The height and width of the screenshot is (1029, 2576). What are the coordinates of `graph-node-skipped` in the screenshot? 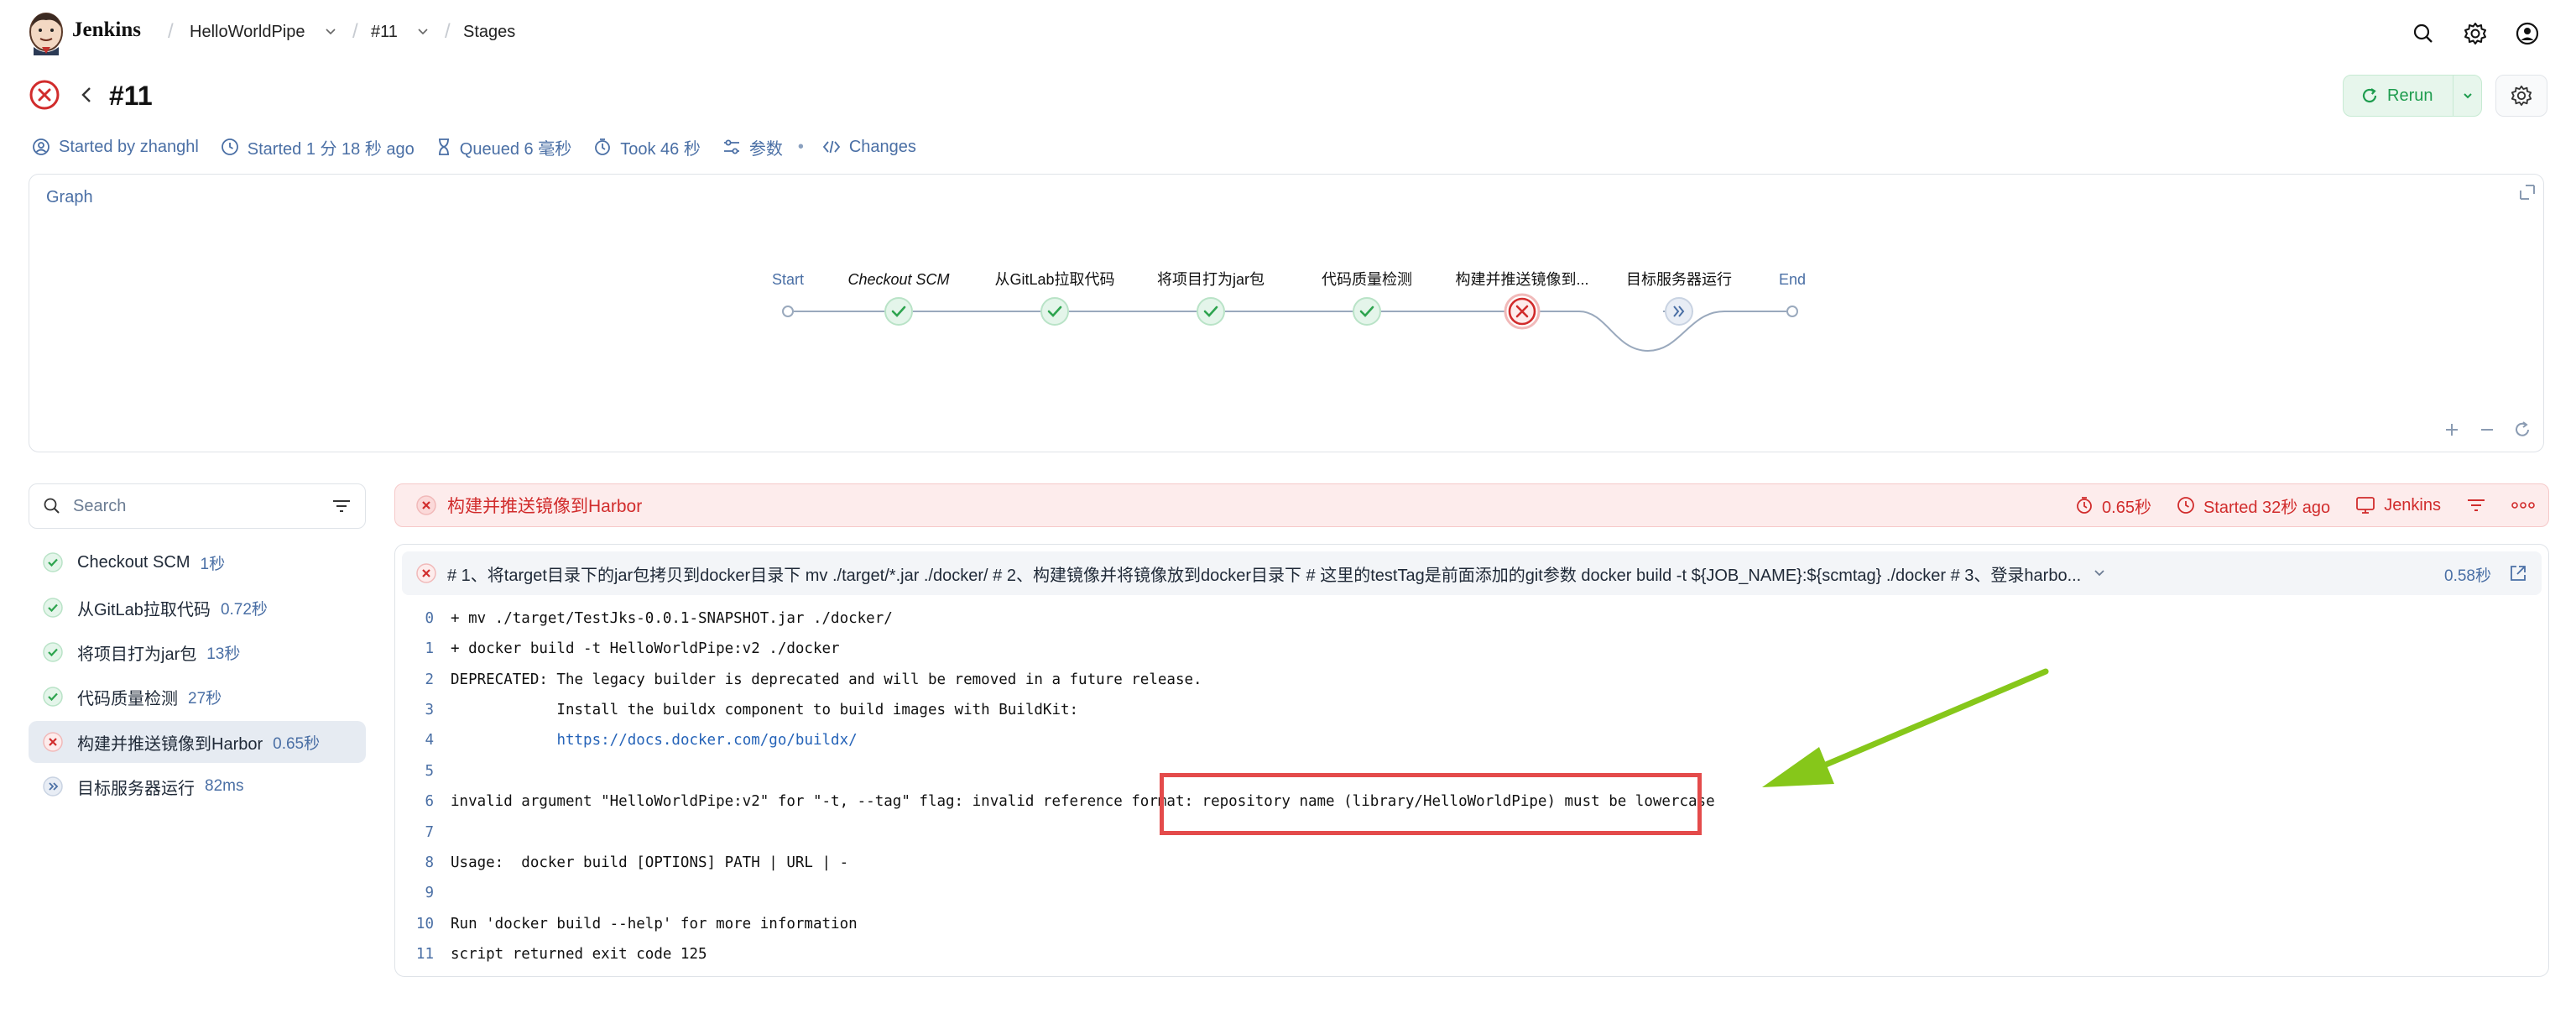 It's located at (1679, 312).